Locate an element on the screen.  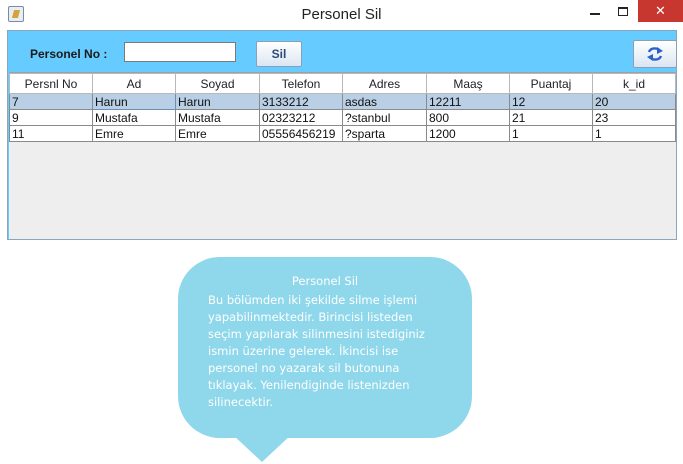
minimize-button is located at coordinates (595, 11).